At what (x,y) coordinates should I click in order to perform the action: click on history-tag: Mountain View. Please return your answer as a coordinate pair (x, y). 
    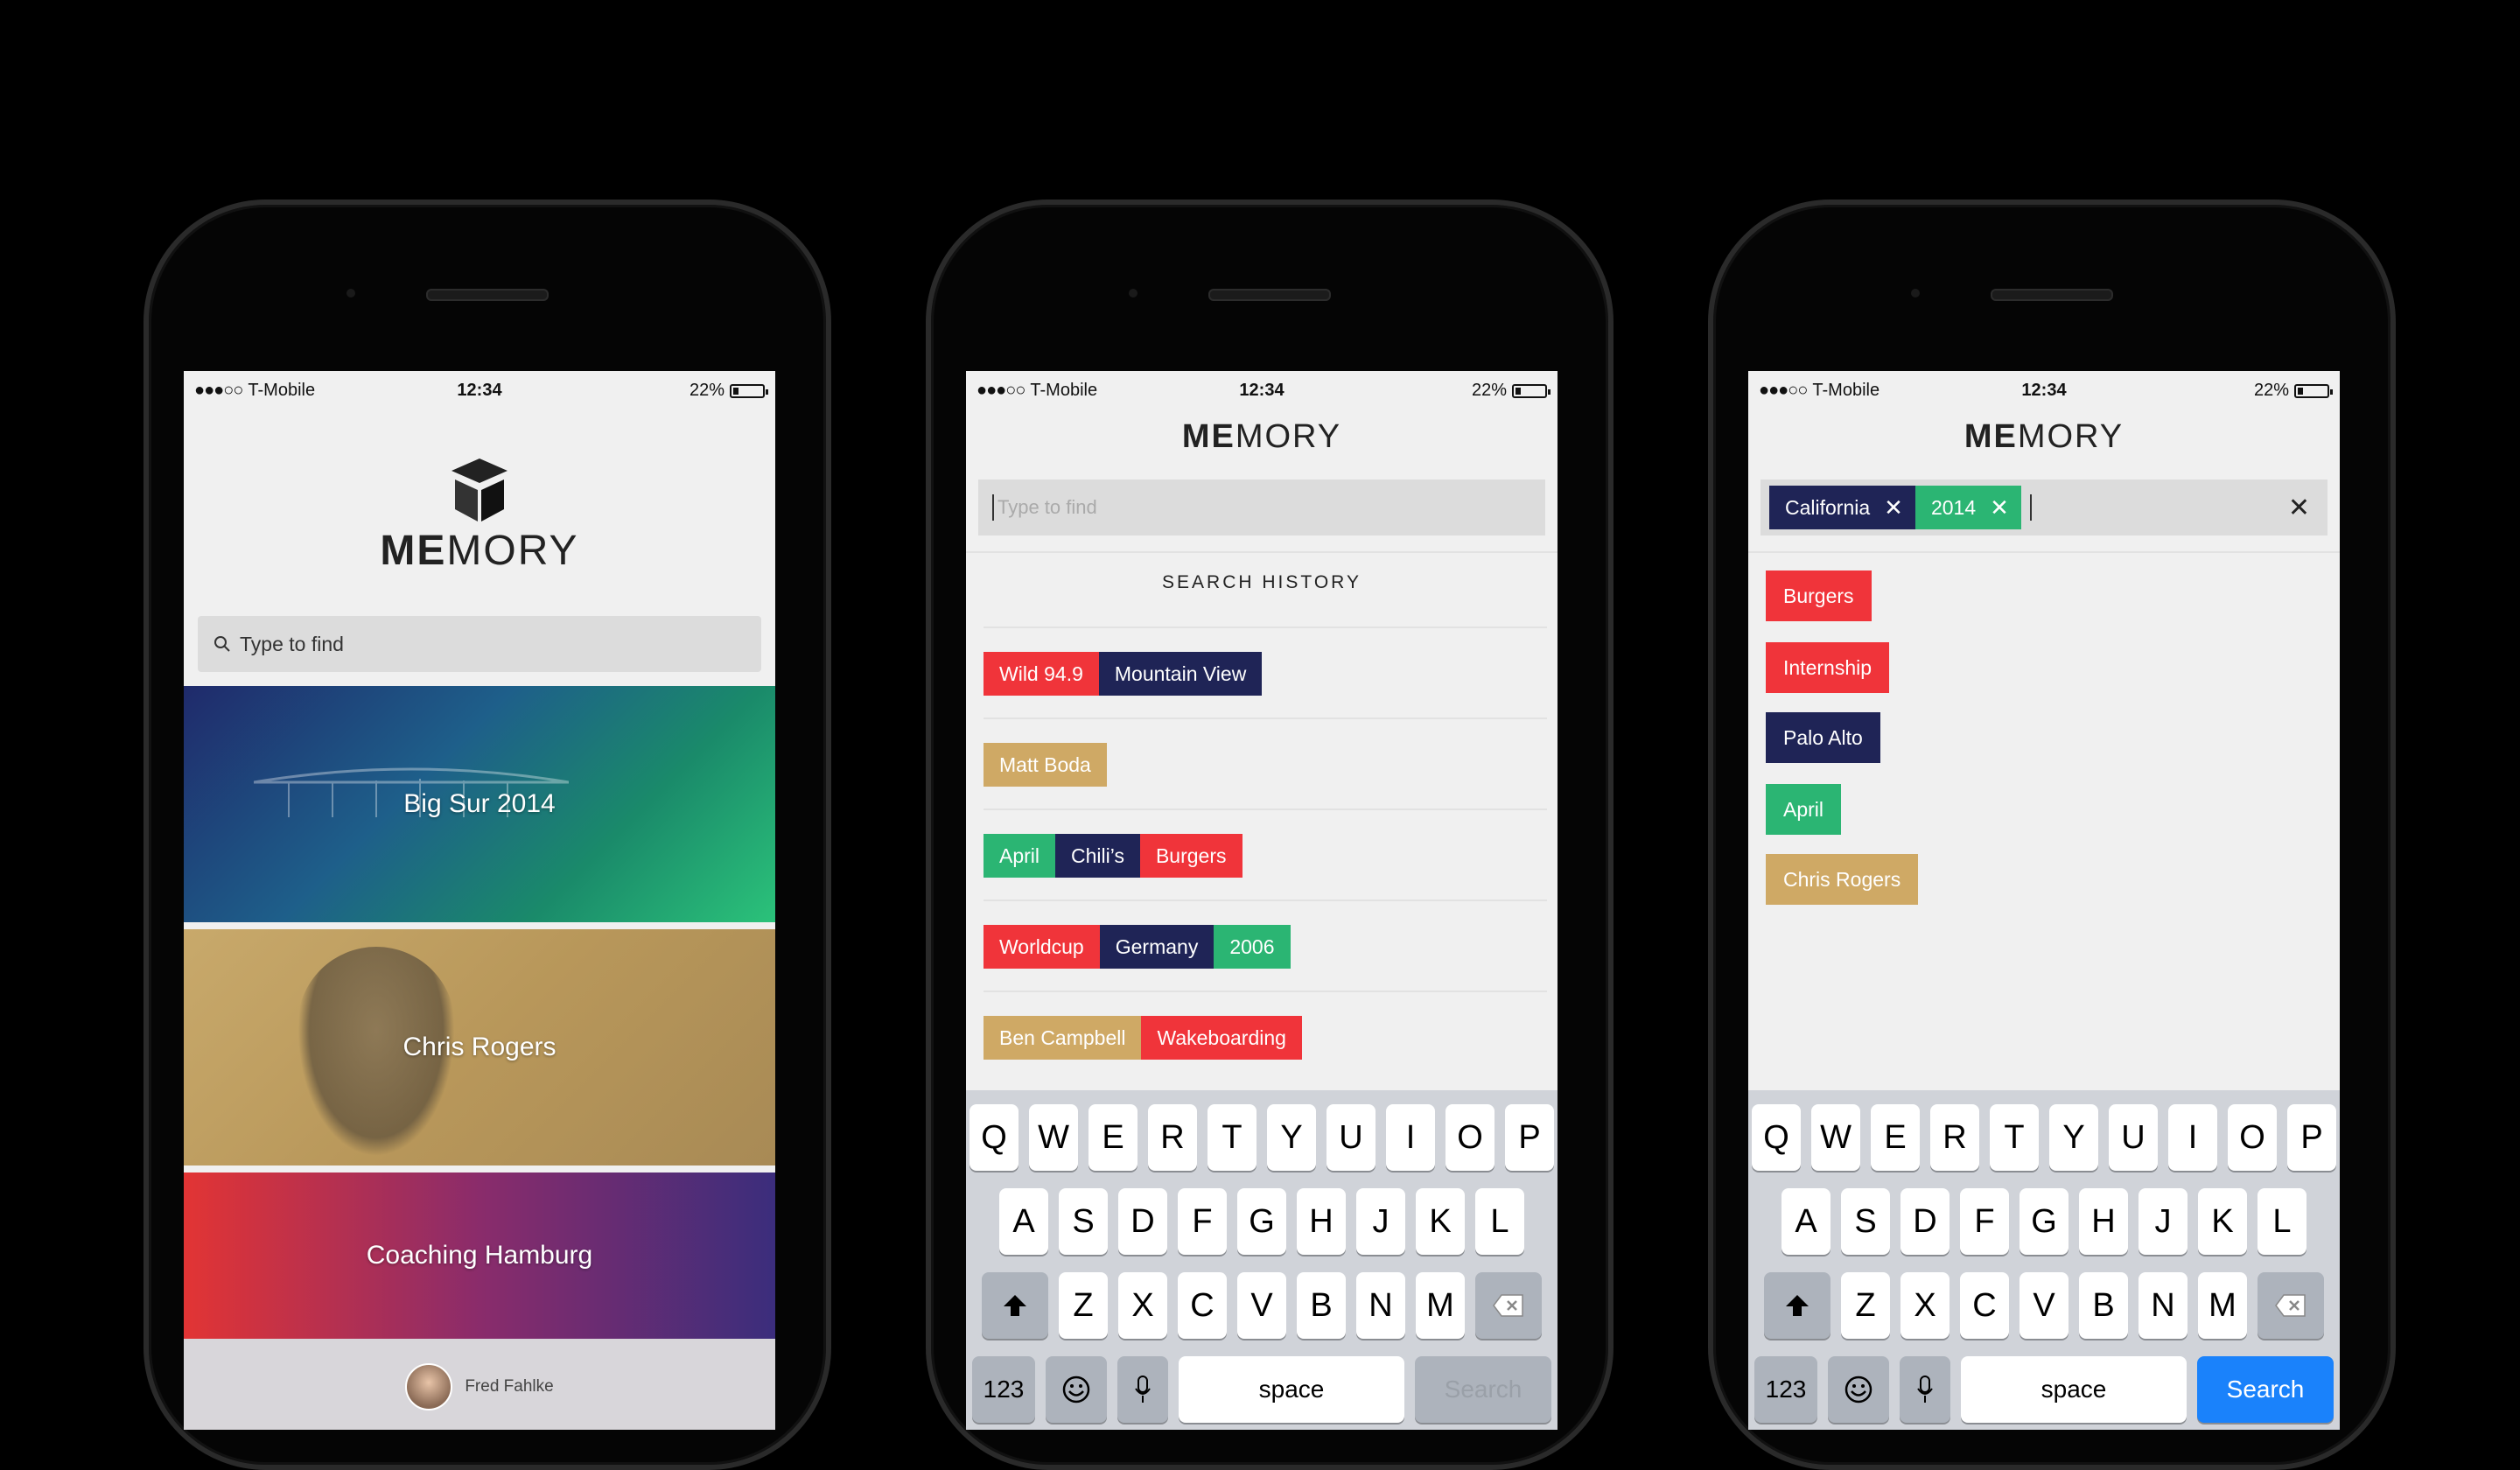
    Looking at the image, I should click on (1180, 674).